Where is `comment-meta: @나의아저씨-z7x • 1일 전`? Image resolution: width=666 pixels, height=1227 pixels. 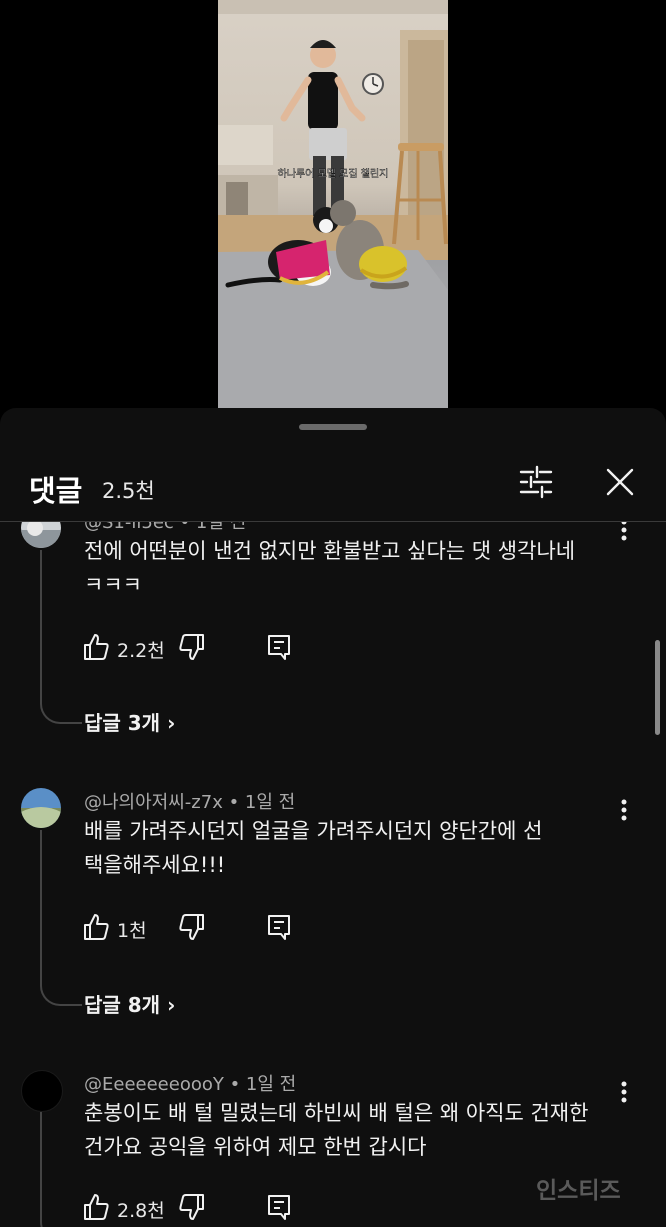 comment-meta: @나의아저씨-z7x • 1일 전 is located at coordinates (190, 802).